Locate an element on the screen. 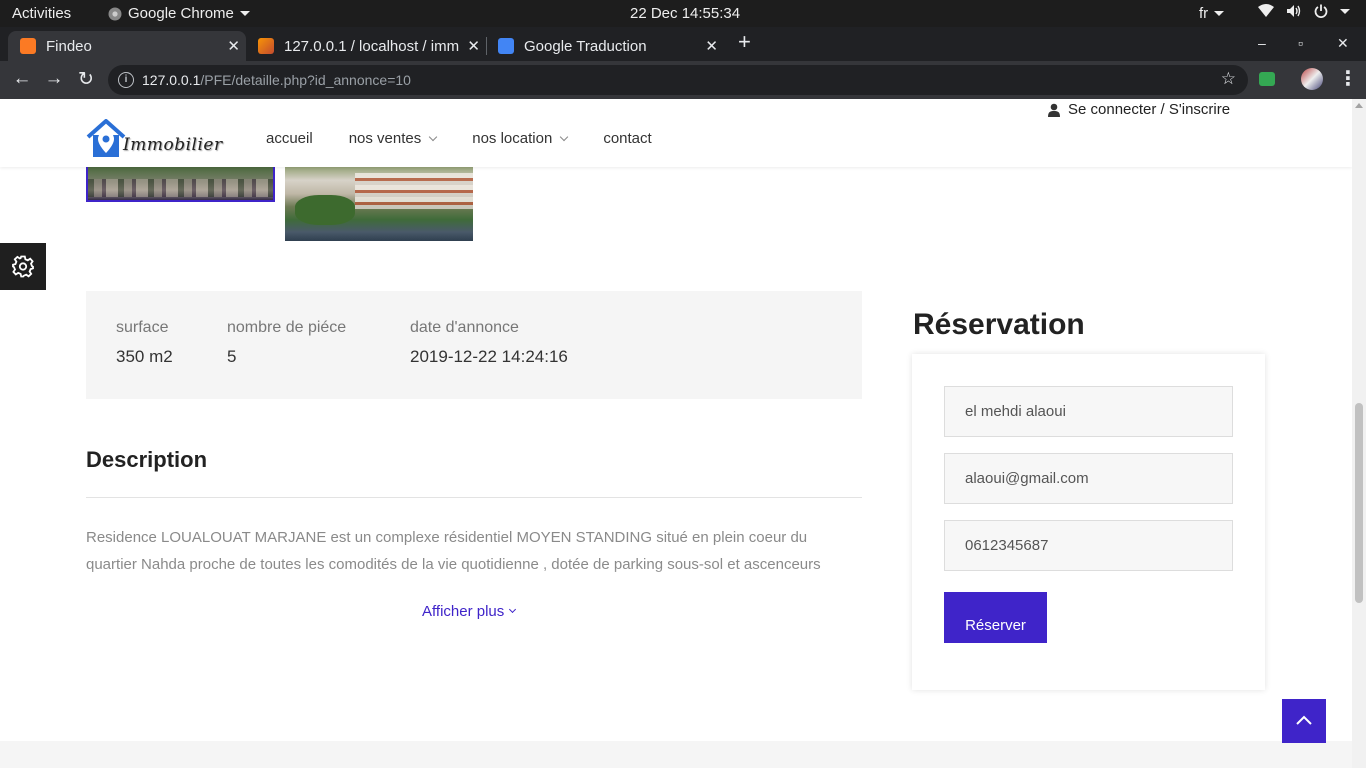 Image resolution: width=1366 pixels, height=768 pixels. detail-value: 350 m2 is located at coordinates (144, 356).